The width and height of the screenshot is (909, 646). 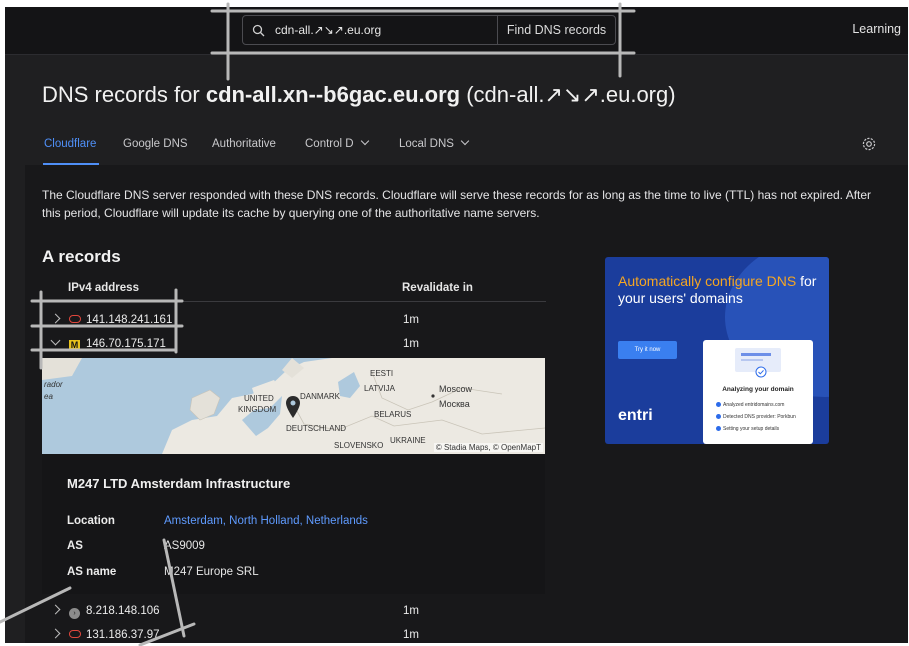 I want to click on ad-card-item: Analyzed entridomains.com, so click(x=754, y=405).